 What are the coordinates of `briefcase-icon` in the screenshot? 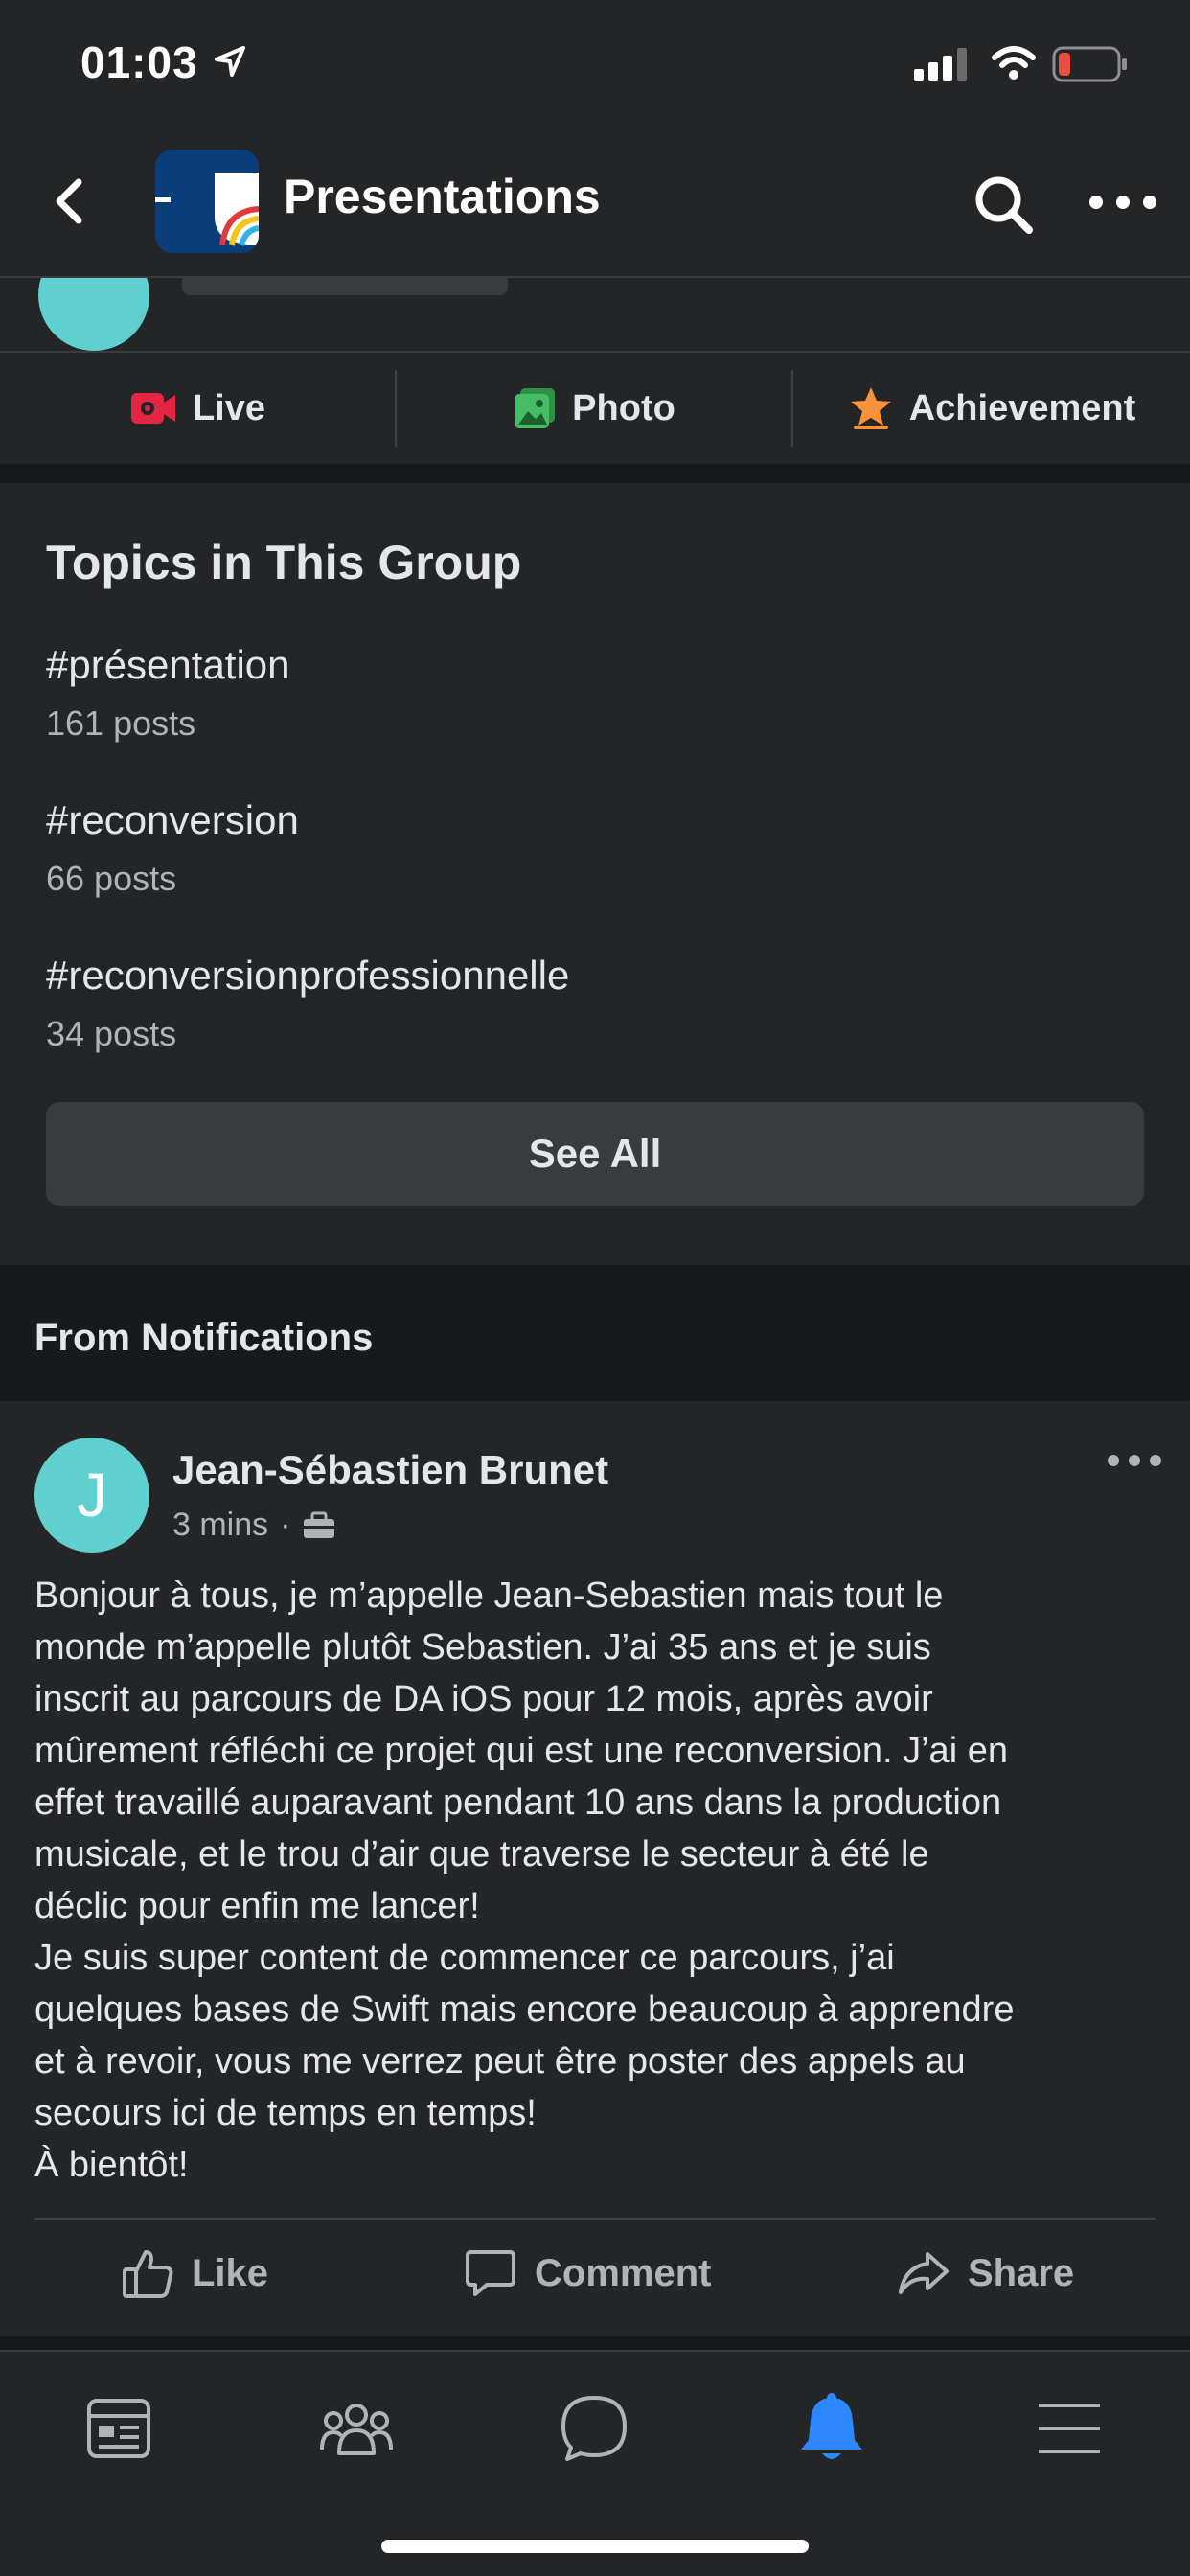 It's located at (319, 1525).